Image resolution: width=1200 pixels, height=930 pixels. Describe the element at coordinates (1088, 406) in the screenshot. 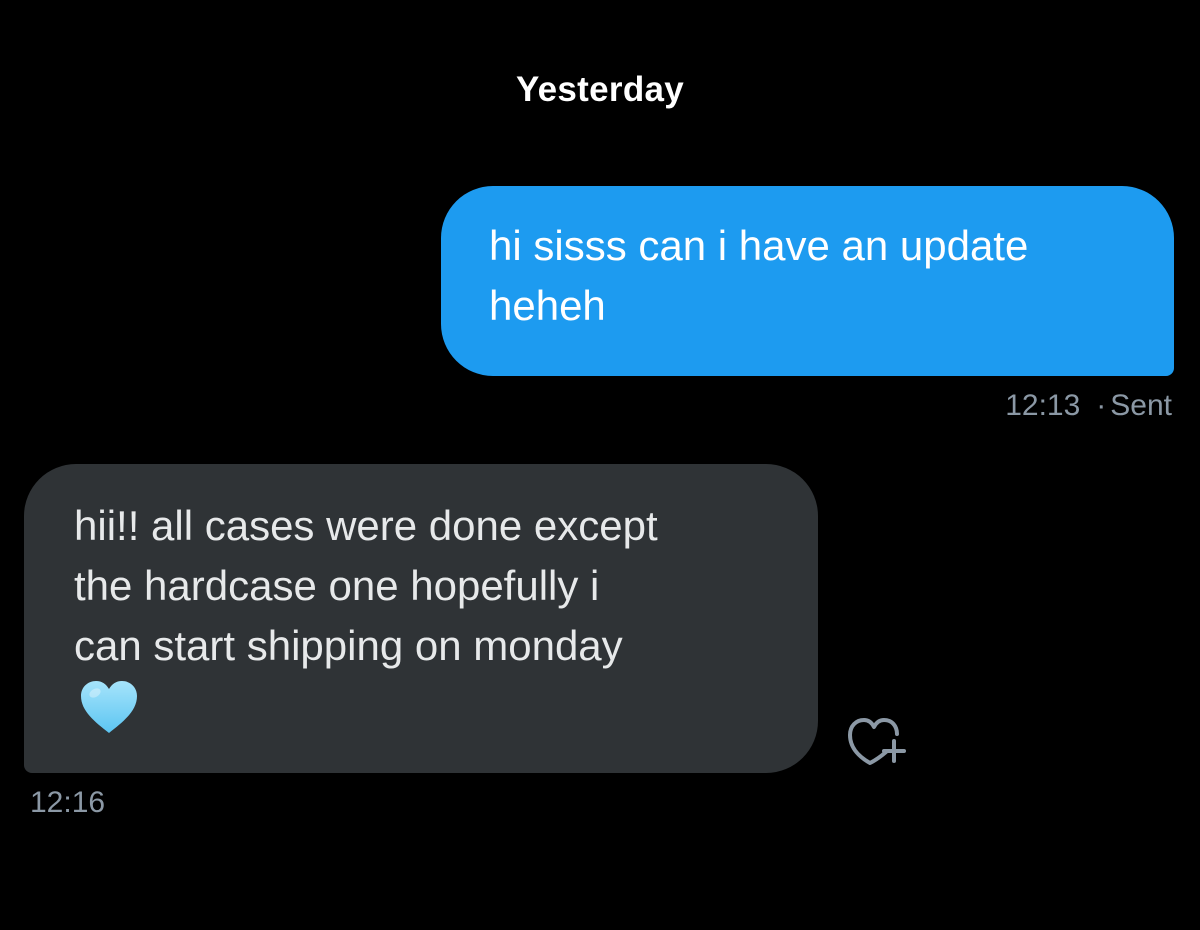

I see `sent-message-meta: 12:13 · Sent` at that location.